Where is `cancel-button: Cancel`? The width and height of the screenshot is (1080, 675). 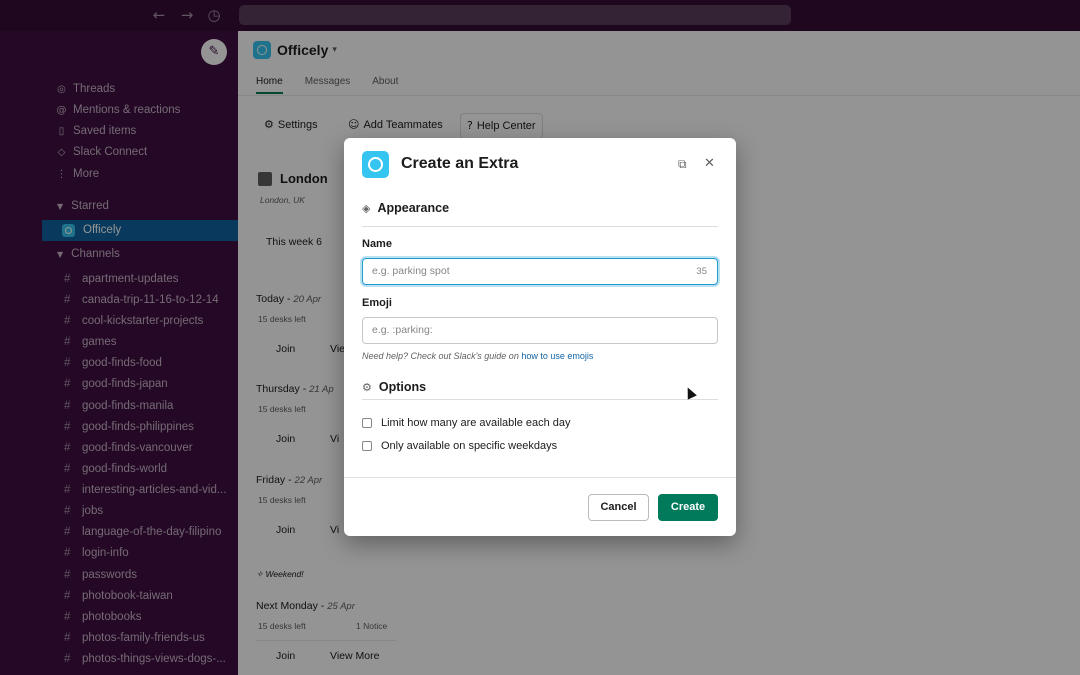
cancel-button: Cancel is located at coordinates (618, 507).